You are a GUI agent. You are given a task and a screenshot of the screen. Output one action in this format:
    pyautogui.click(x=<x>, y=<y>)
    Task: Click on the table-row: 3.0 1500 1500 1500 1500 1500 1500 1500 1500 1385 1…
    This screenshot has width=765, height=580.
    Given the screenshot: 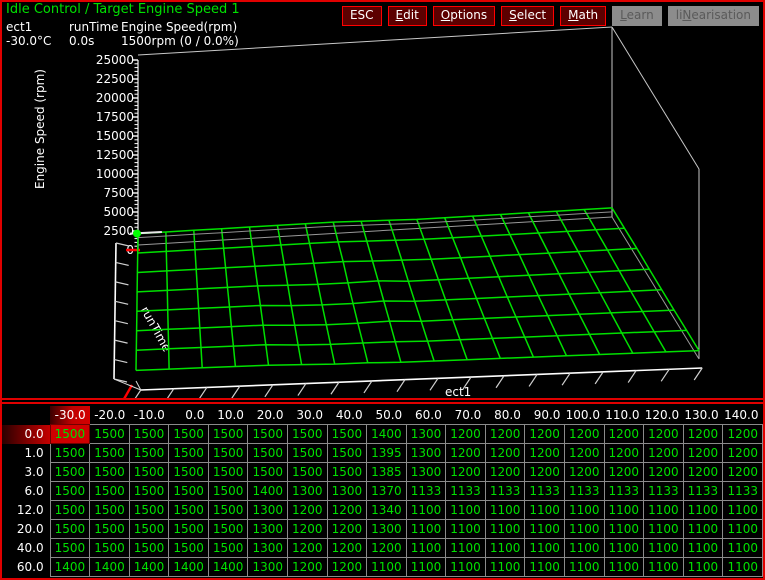 What is the action you would take?
    pyautogui.click(x=382, y=472)
    